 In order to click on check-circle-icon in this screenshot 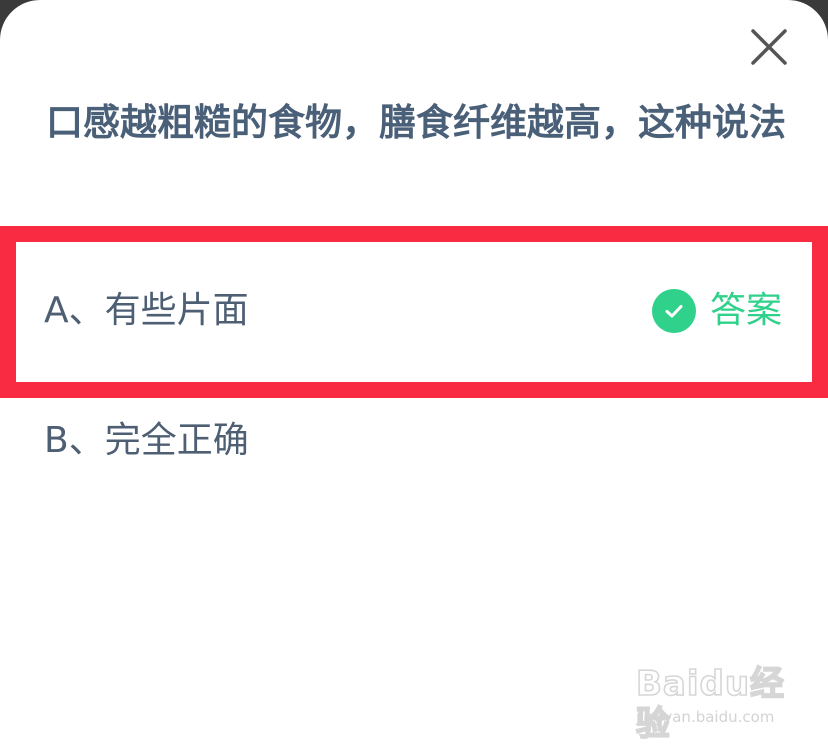, I will do `click(673, 311)`.